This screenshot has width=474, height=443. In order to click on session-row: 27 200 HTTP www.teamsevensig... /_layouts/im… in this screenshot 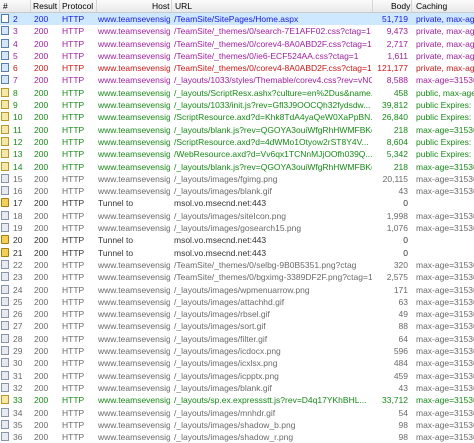, I will do `click(237, 326)`.